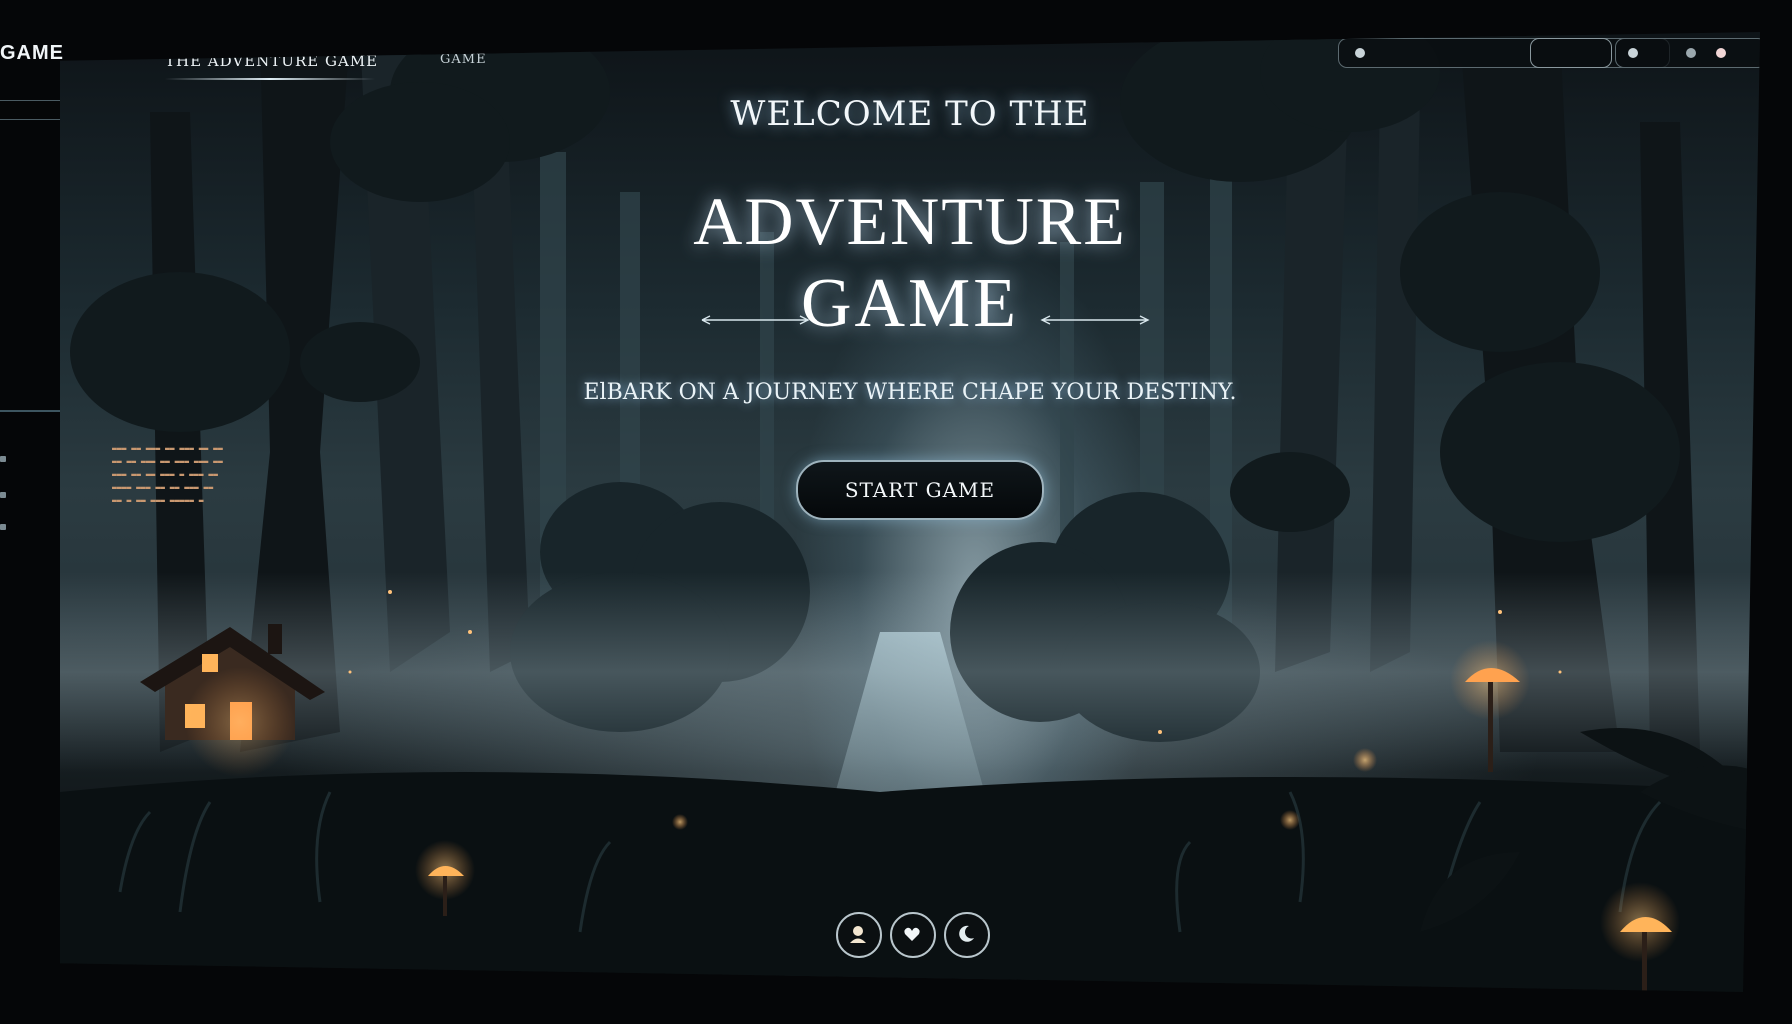  I want to click on character-icon, so click(858, 934).